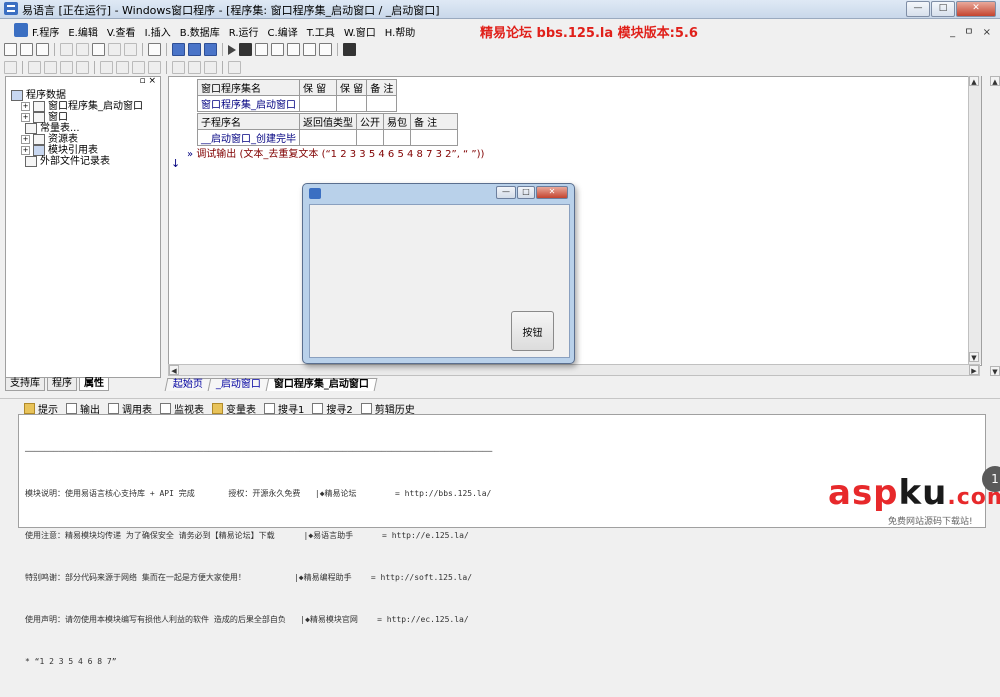  What do you see at coordinates (66, 49) in the screenshot?
I see `cut-icon` at bounding box center [66, 49].